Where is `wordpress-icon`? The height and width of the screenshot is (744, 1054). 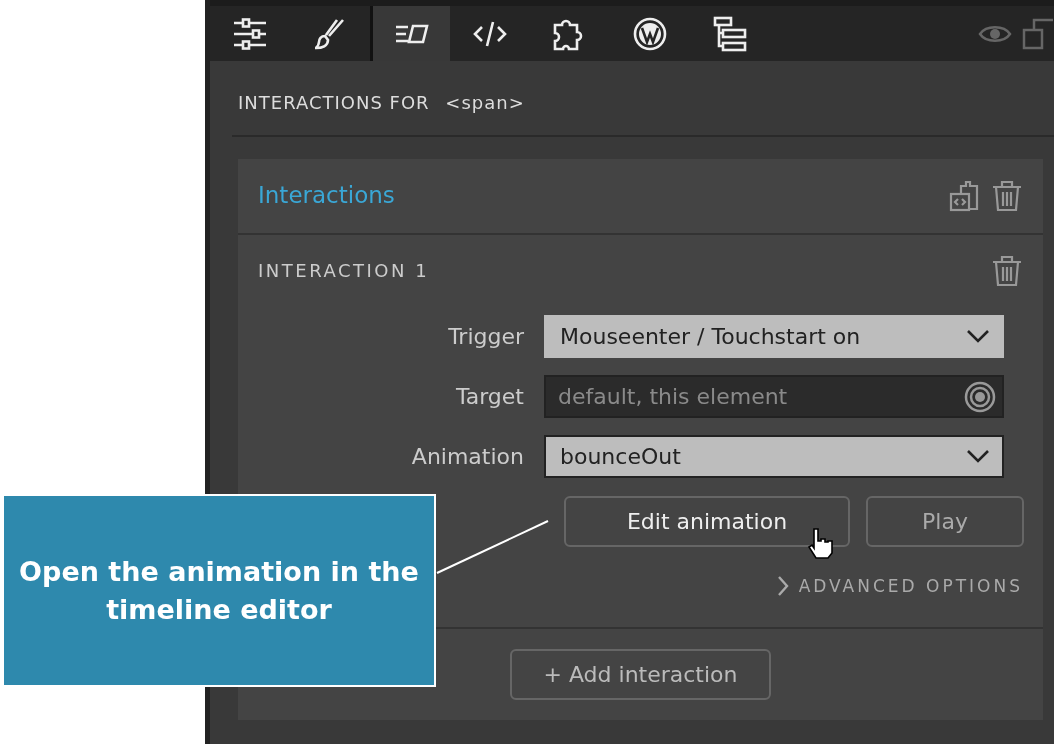 wordpress-icon is located at coordinates (650, 33).